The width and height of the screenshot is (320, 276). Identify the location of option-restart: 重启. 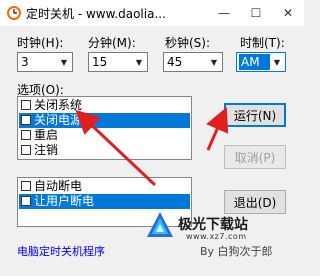
(104, 135).